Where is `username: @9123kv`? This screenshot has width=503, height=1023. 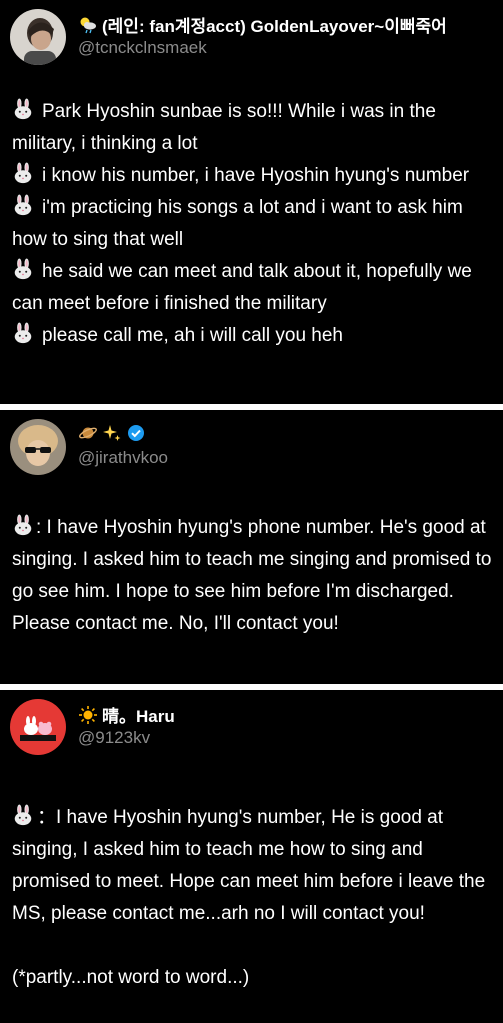 username: @9123kv is located at coordinates (114, 738).